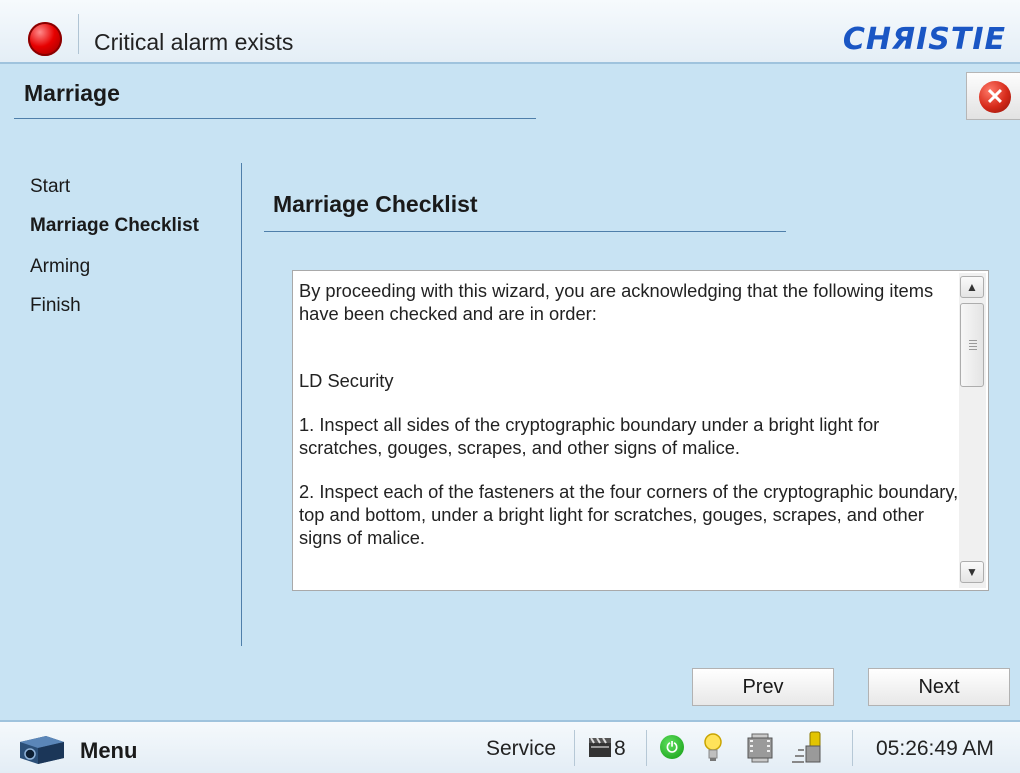  What do you see at coordinates (45, 39) in the screenshot?
I see `alarm-indicator-icon` at bounding box center [45, 39].